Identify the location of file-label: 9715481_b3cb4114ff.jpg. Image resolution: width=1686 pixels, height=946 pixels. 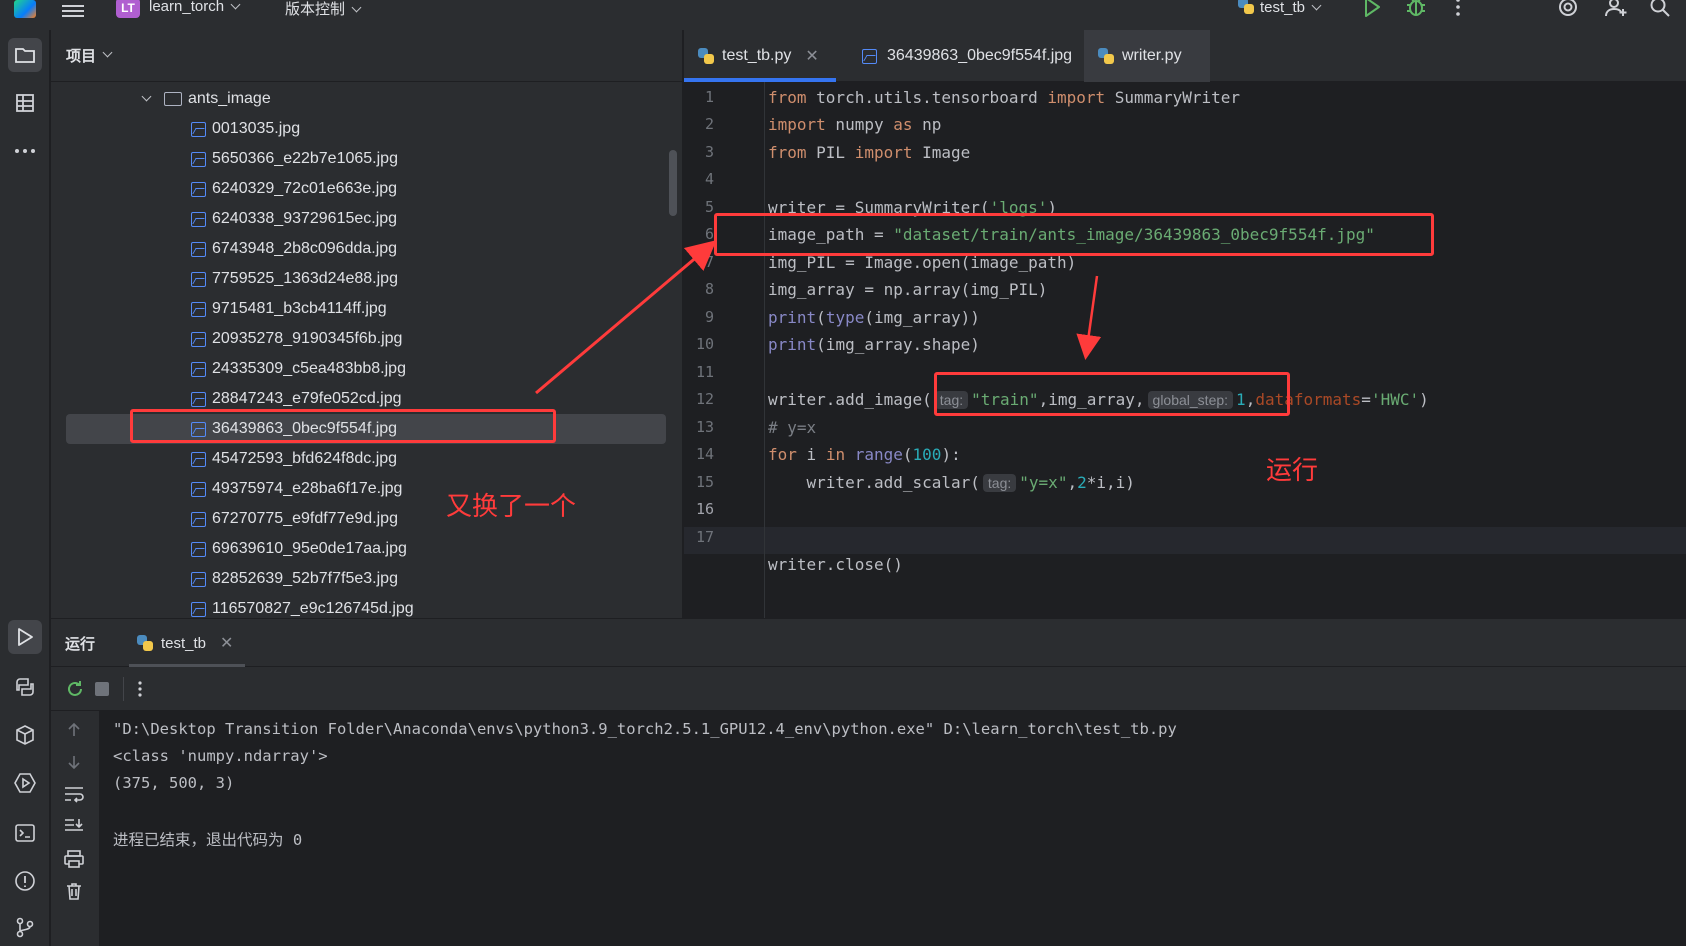
(299, 308).